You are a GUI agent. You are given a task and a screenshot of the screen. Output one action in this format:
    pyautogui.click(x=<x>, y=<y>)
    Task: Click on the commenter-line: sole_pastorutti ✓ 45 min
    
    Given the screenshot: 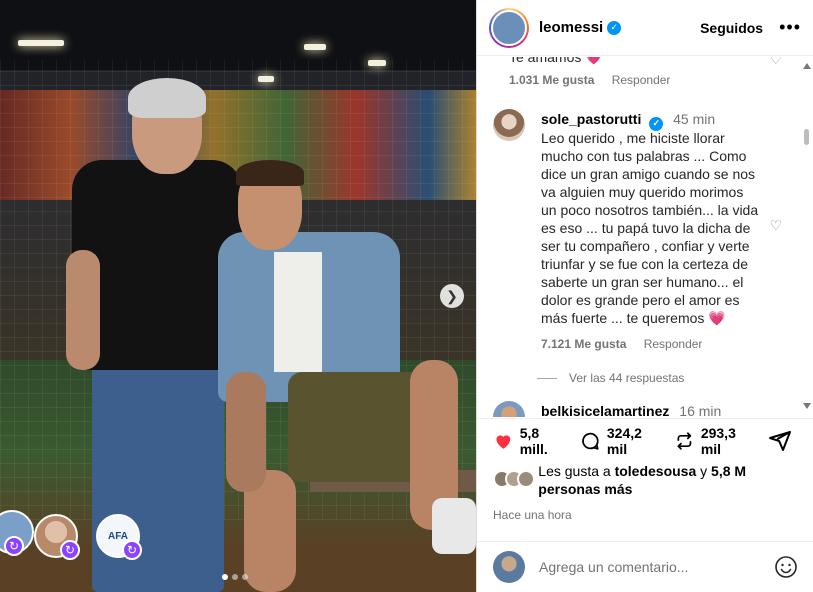 What is the action you would take?
    pyautogui.click(x=628, y=121)
    